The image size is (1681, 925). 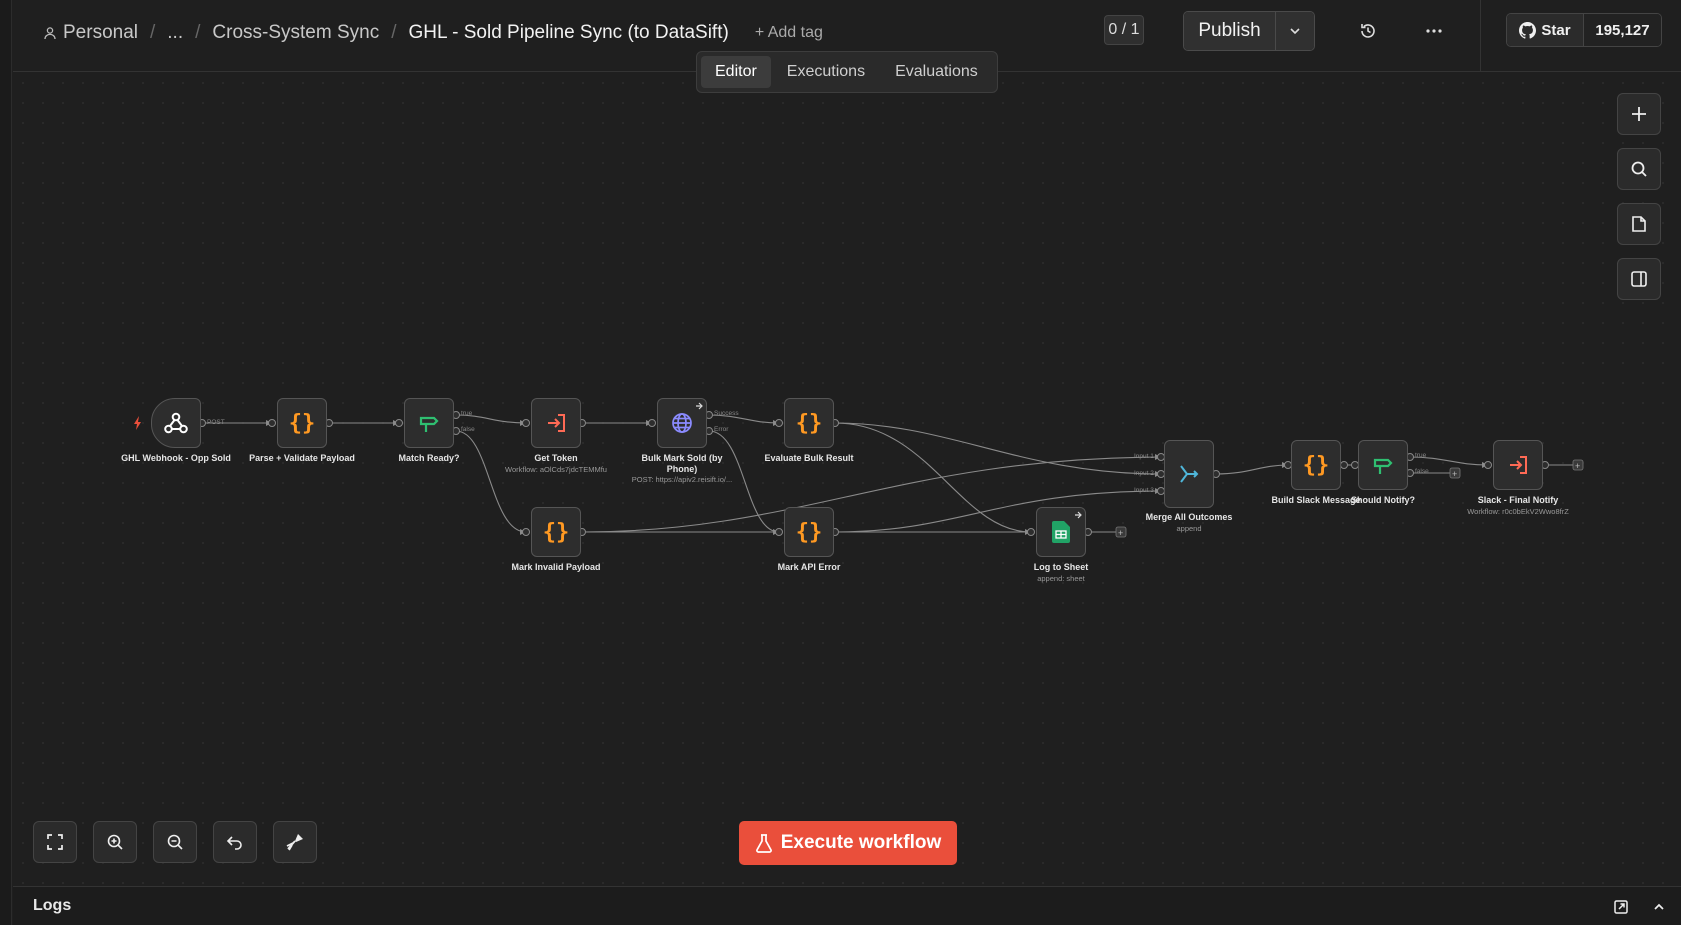 I want to click on fit-view-button, so click(x=55, y=842).